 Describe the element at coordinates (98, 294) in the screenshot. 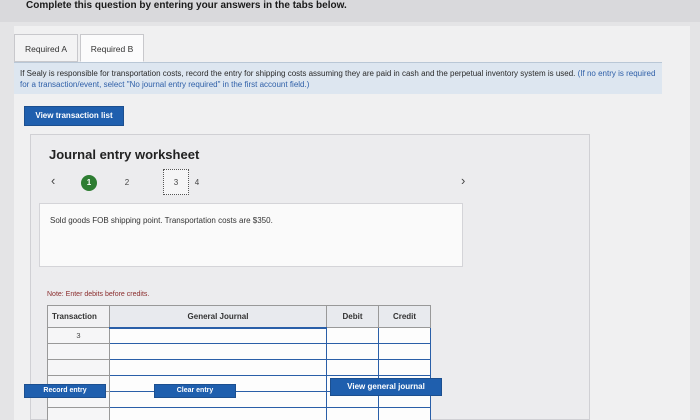

I see `debits-note: Note: Enter debits before credits.` at that location.